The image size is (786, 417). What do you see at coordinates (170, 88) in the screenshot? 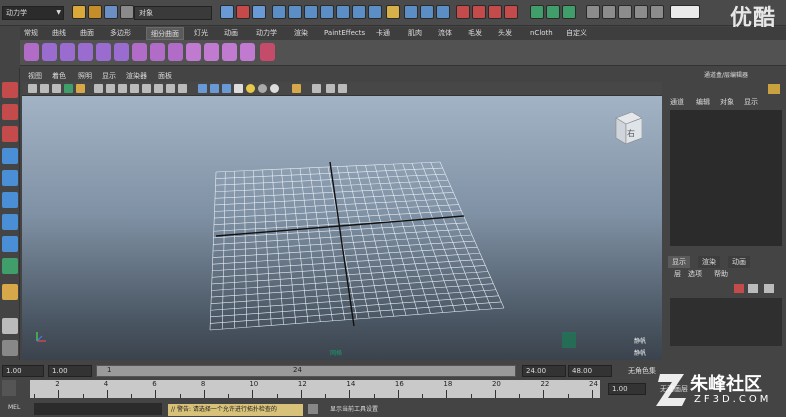
I see `isolate-select-icon` at bounding box center [170, 88].